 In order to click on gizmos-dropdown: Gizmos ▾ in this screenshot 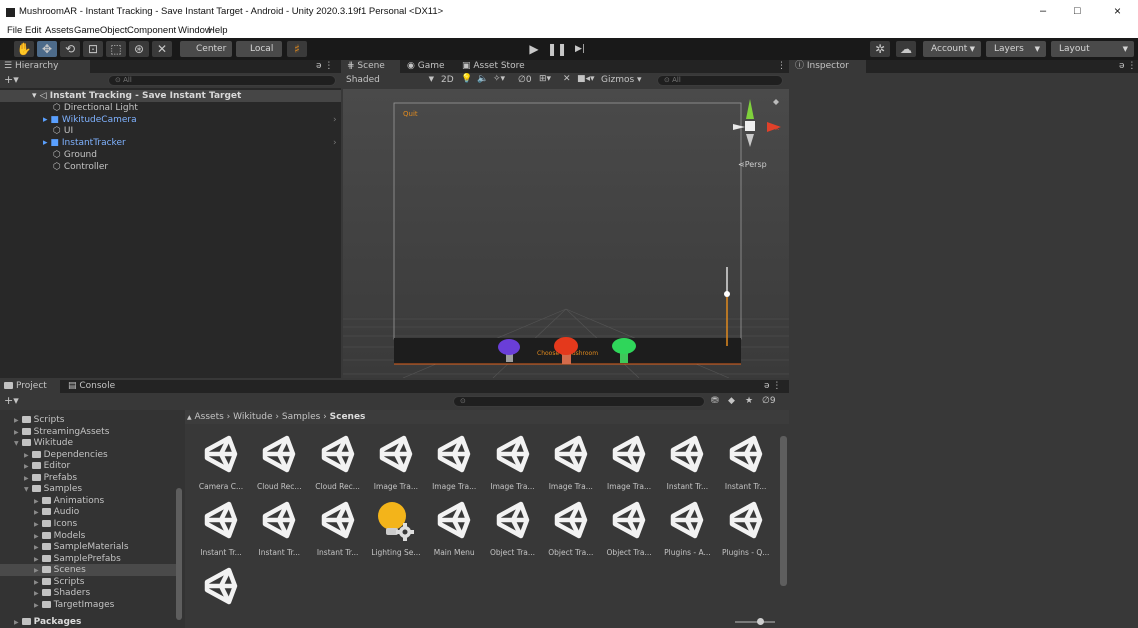, I will do `click(621, 80)`.